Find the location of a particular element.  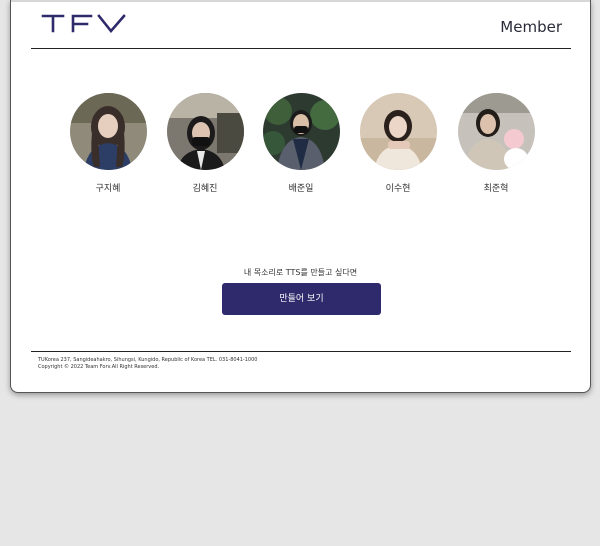

member-name: 배준일 is located at coordinates (301, 189).